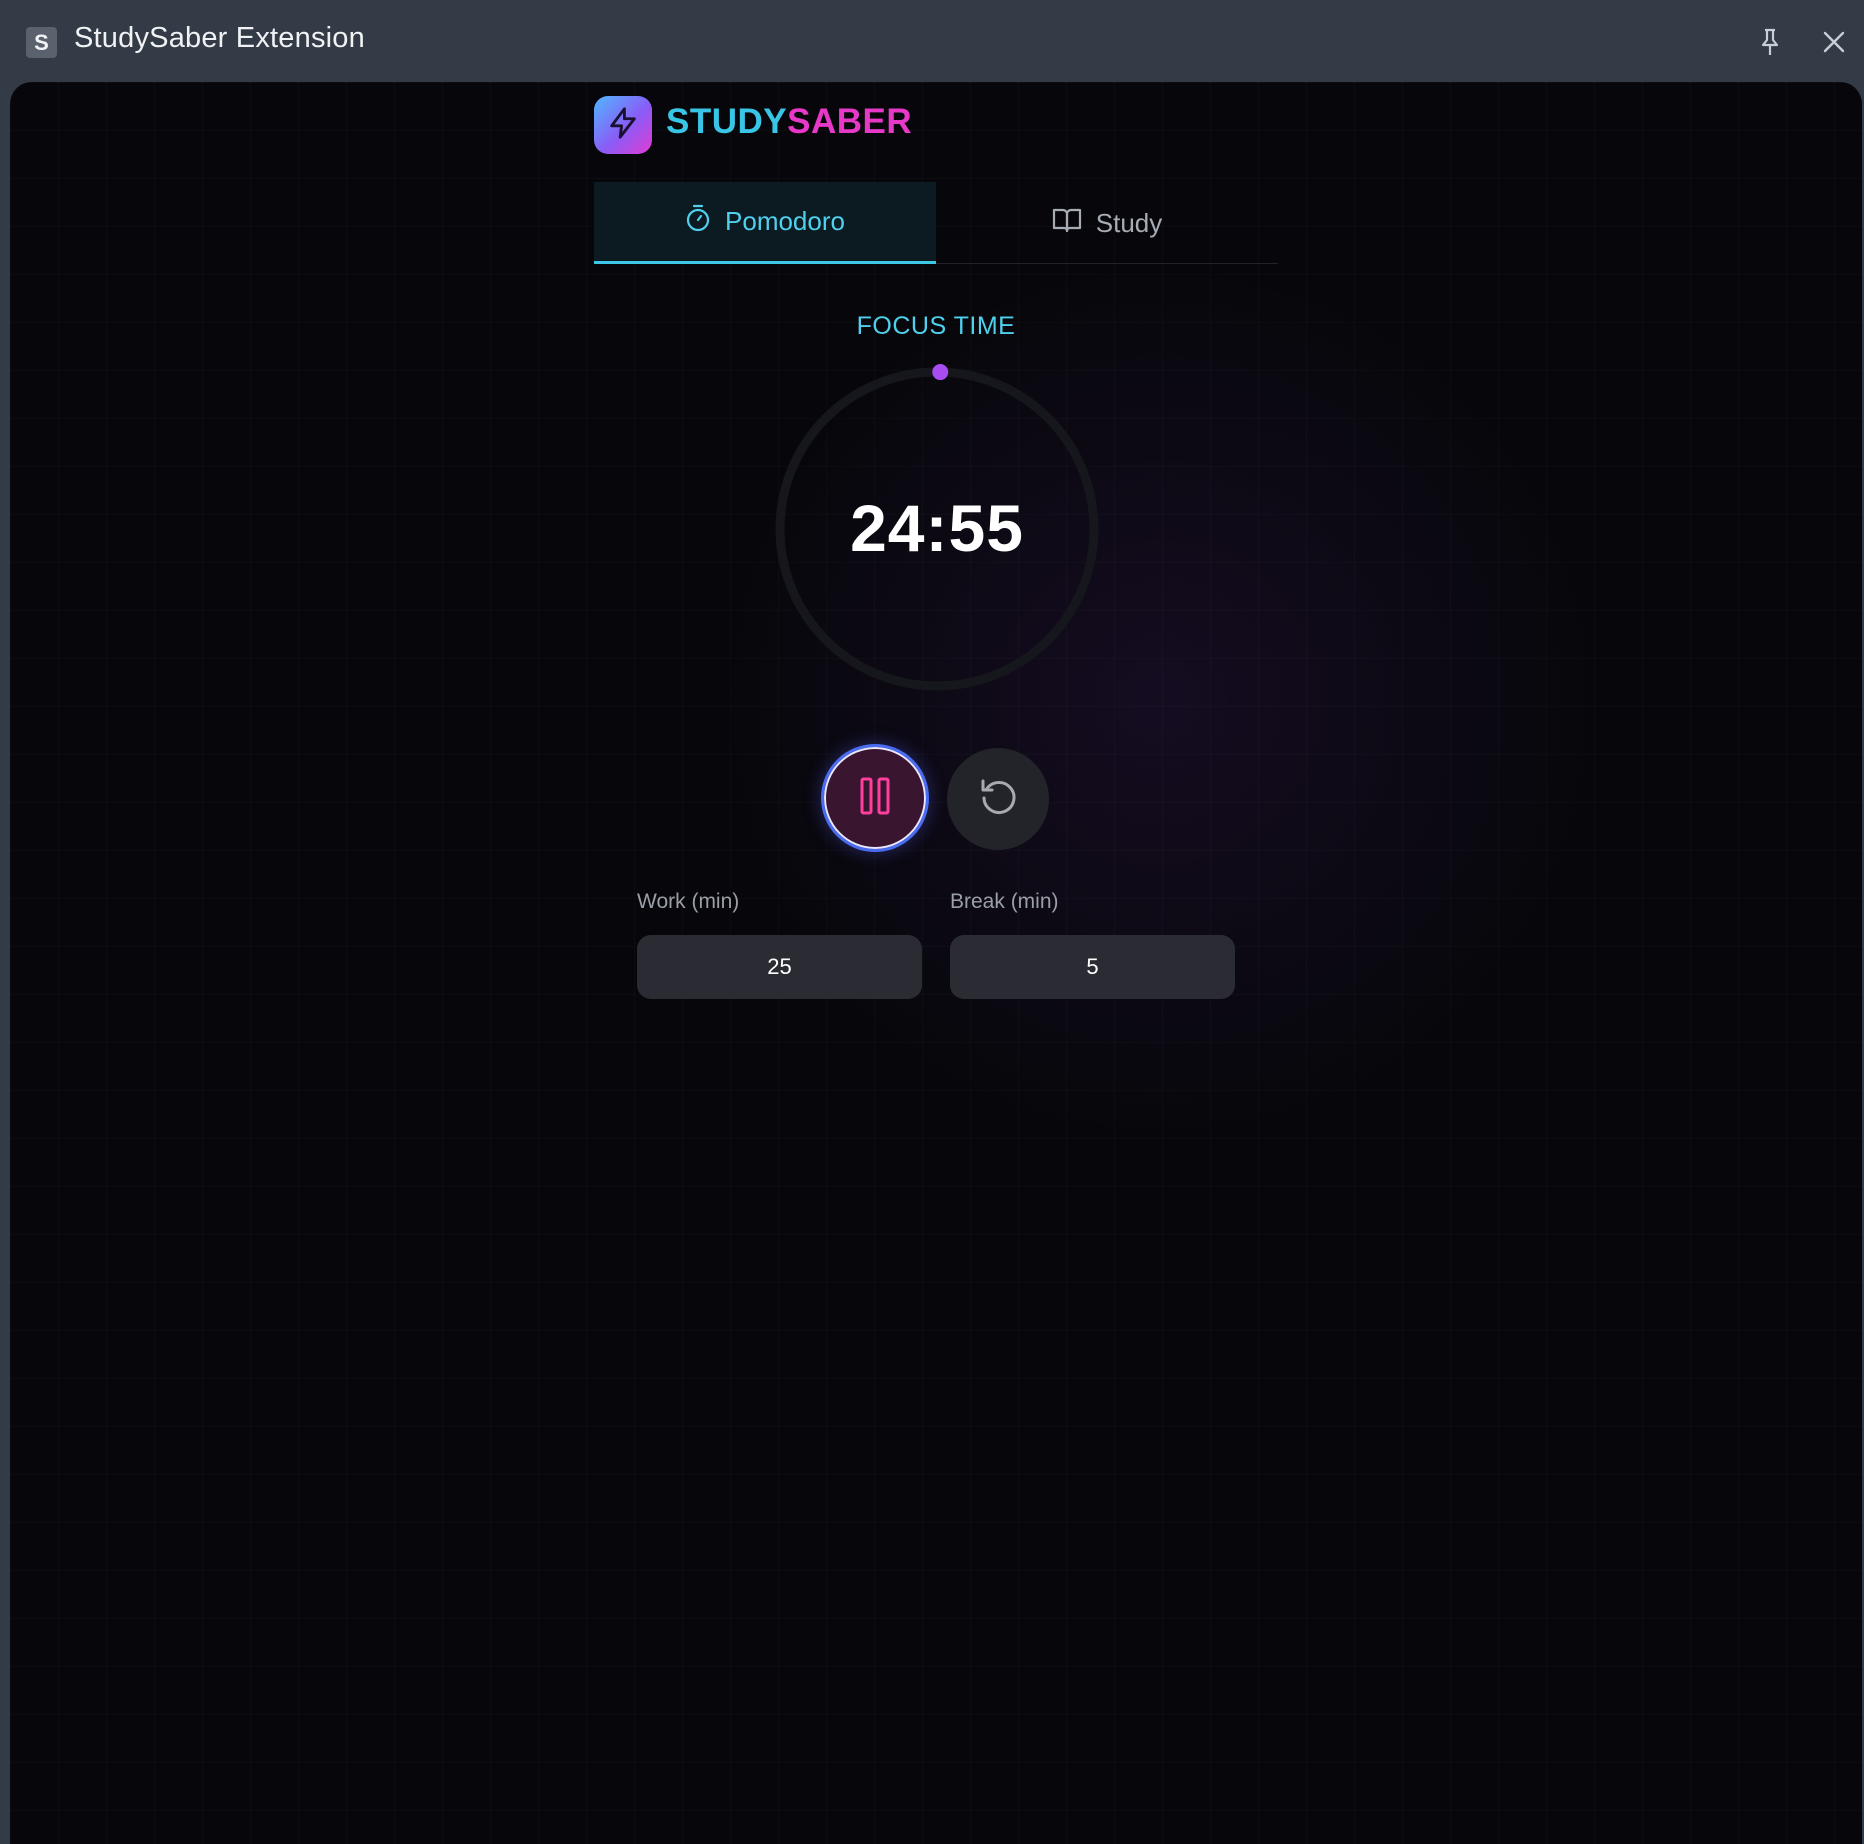 The image size is (1864, 1844). What do you see at coordinates (940, 372) in the screenshot?
I see `progress-ring-indicator` at bounding box center [940, 372].